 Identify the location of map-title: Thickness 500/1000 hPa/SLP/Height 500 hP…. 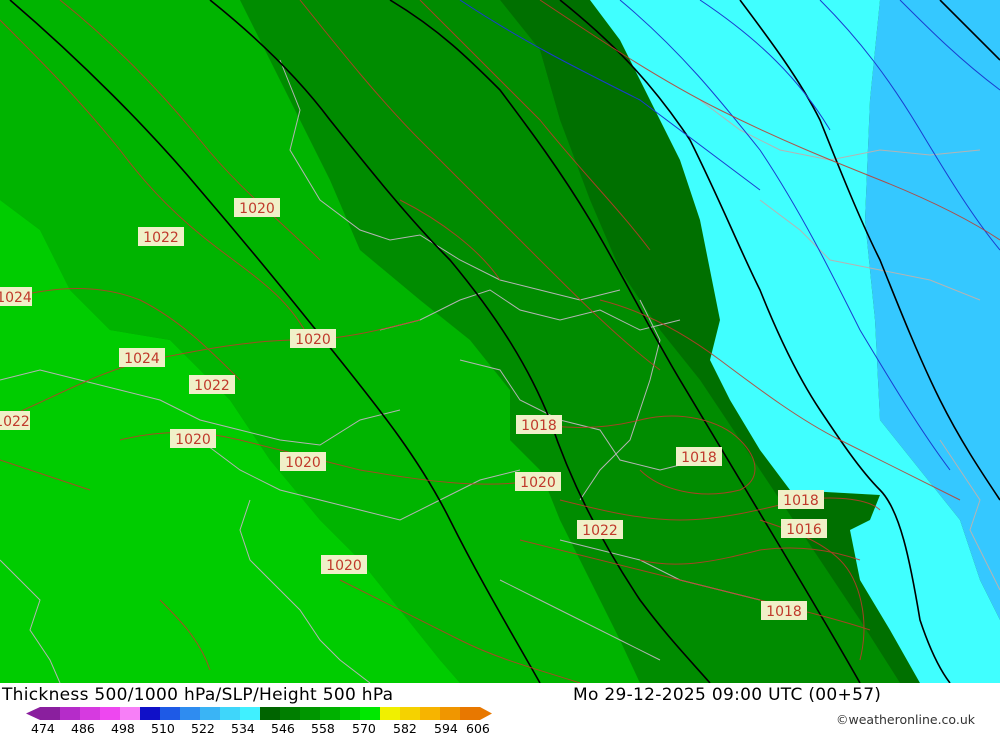
(198, 695).